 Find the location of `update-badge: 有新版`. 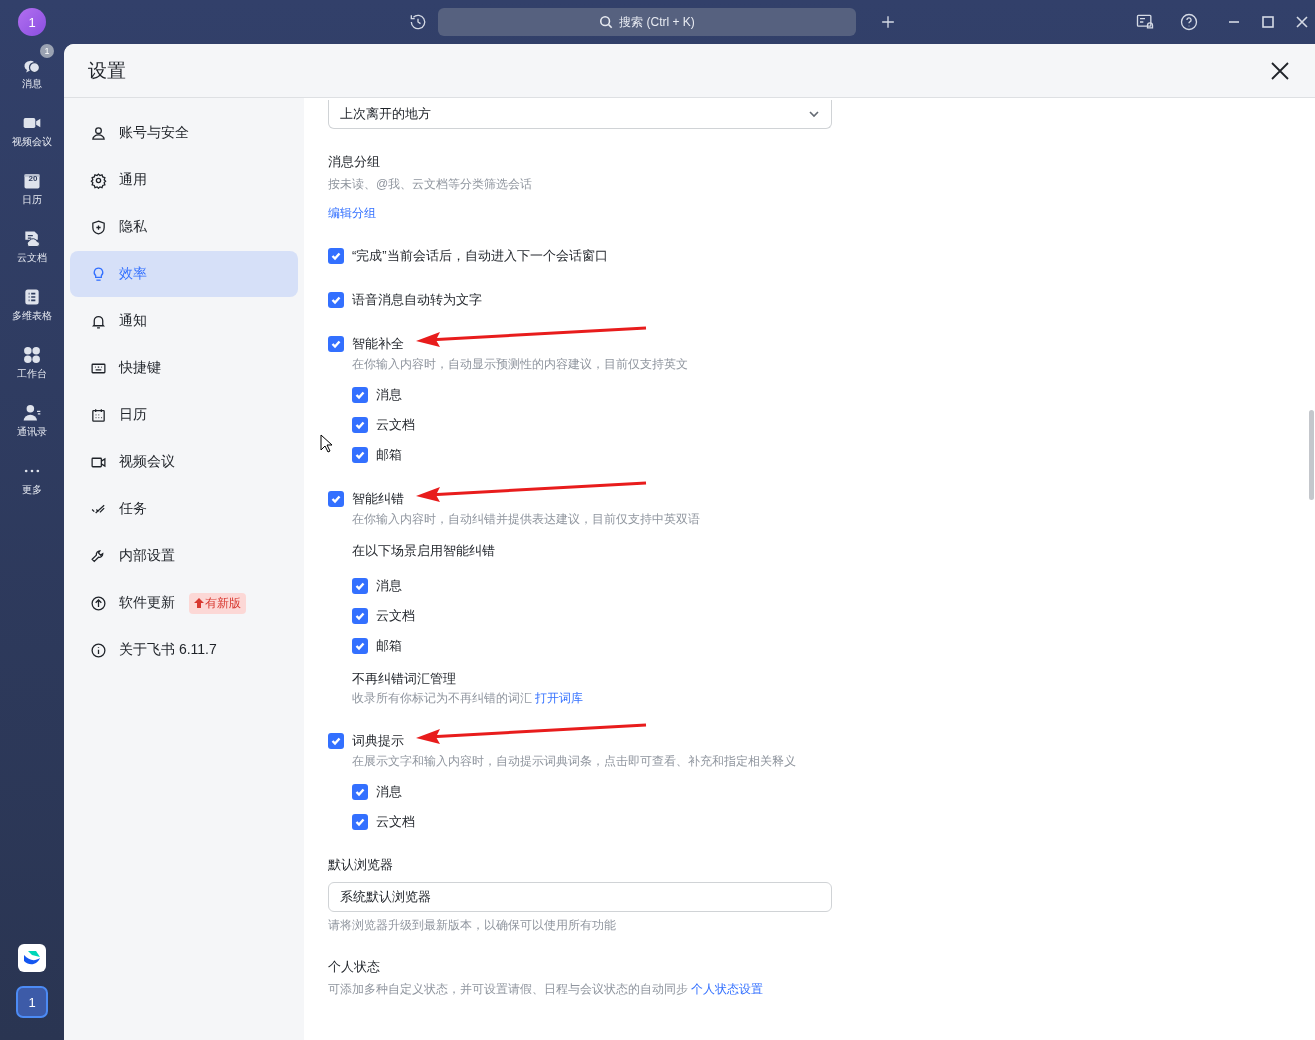

update-badge: 有新版 is located at coordinates (217, 603).